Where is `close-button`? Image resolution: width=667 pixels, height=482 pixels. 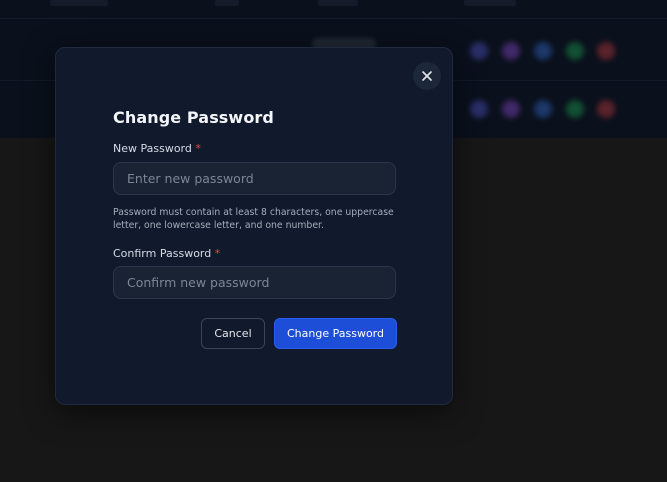
close-button is located at coordinates (427, 76).